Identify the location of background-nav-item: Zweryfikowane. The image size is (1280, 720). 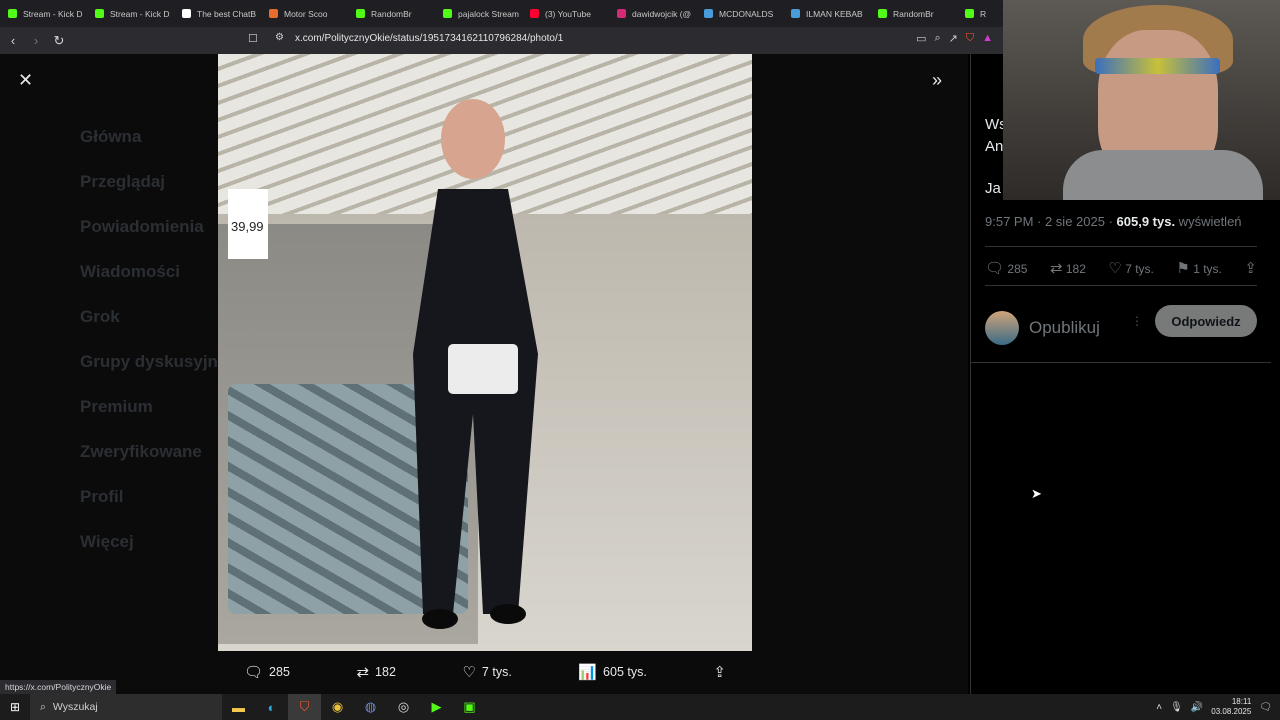
(141, 451).